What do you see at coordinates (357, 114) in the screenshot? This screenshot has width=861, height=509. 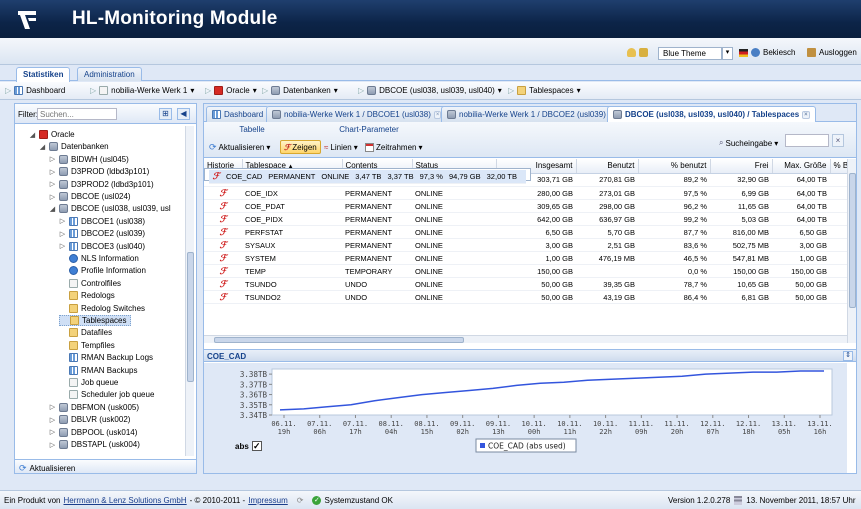 I see `tab-dbcoe1: nobilia-Werke Werk 1 / DBCOE1 (usl038) ×` at bounding box center [357, 114].